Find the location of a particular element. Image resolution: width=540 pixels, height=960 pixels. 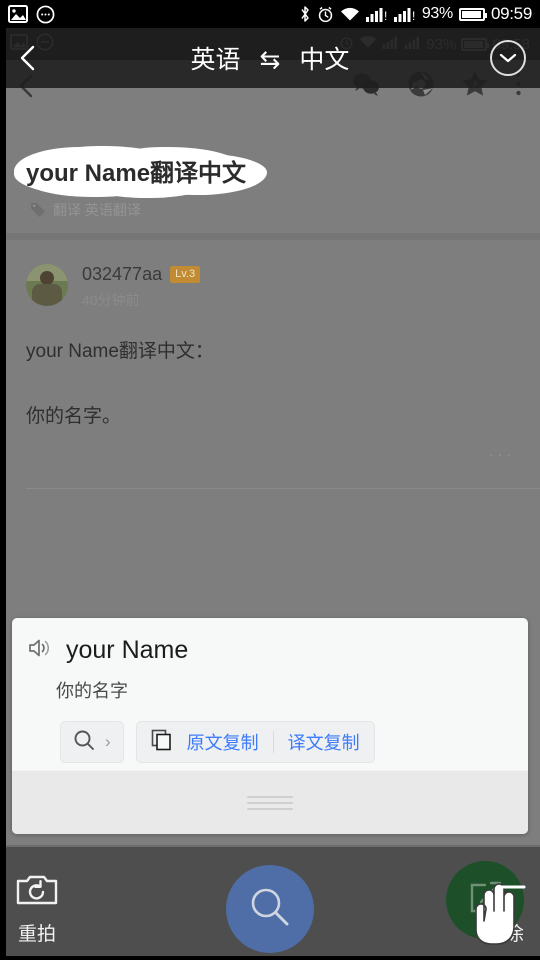

copy-source-button: 原文复制 is located at coordinates (223, 742).